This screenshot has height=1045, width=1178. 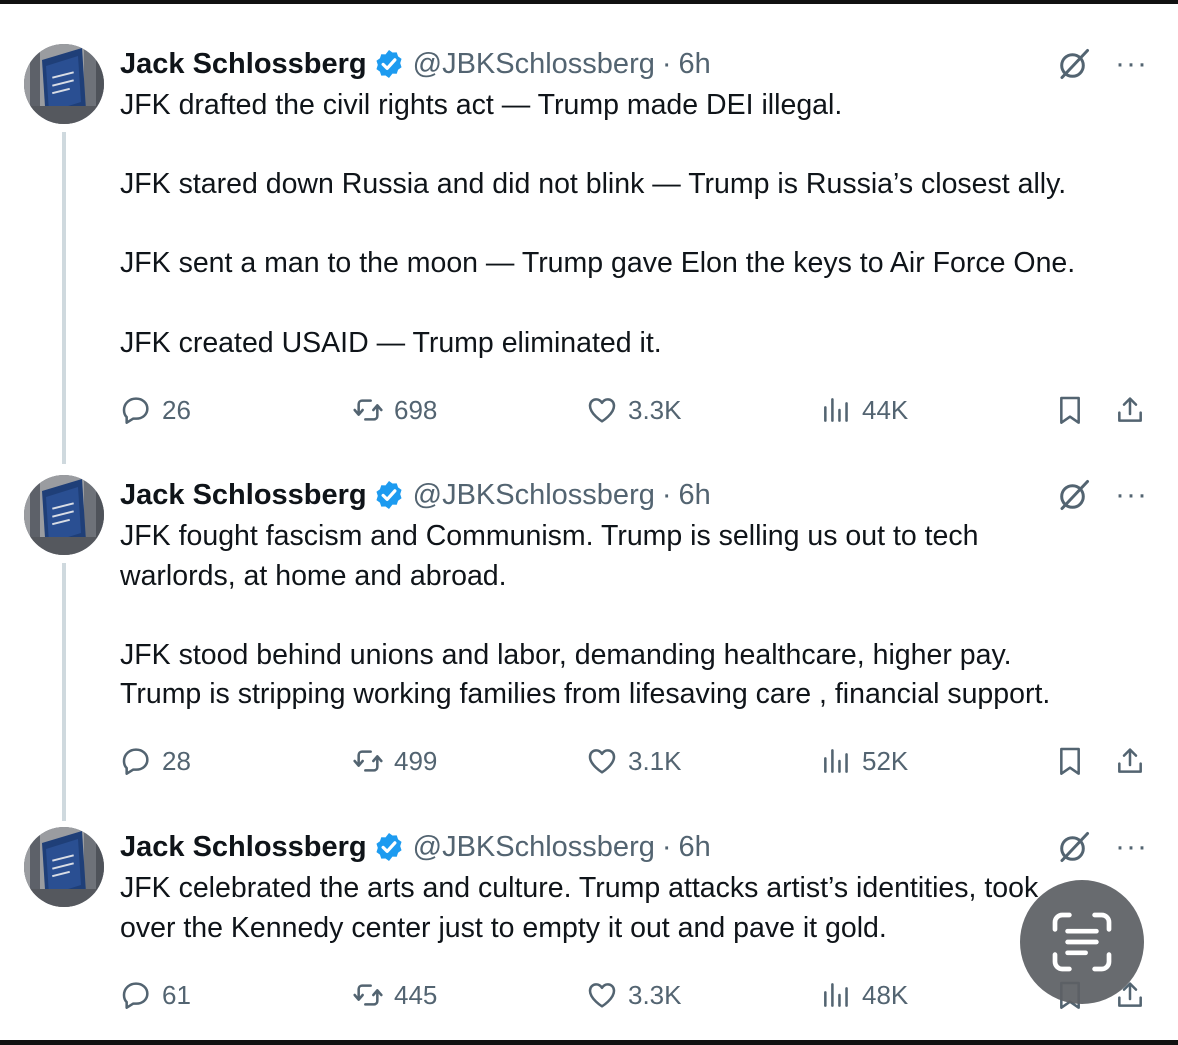 What do you see at coordinates (416, 760) in the screenshot?
I see `repost-count: 499` at bounding box center [416, 760].